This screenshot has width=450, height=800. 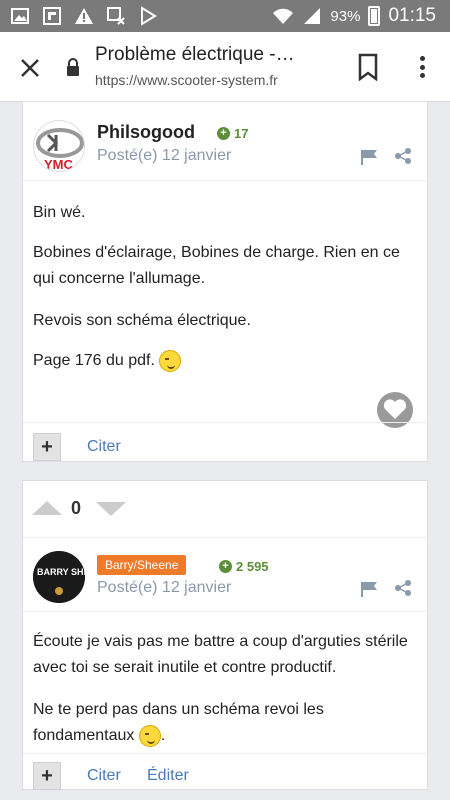 I want to click on author-name: Philsogood, so click(x=146, y=132).